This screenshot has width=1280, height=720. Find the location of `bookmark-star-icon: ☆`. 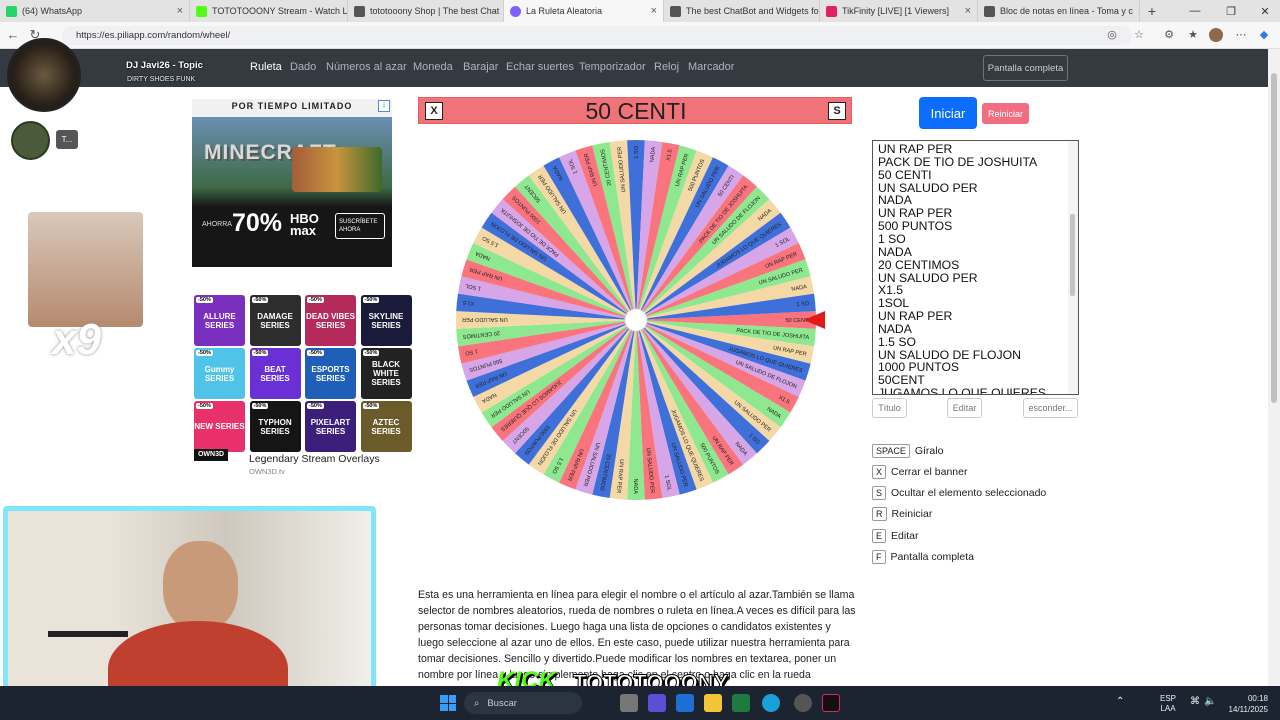

bookmark-star-icon: ☆ is located at coordinates (1139, 35).